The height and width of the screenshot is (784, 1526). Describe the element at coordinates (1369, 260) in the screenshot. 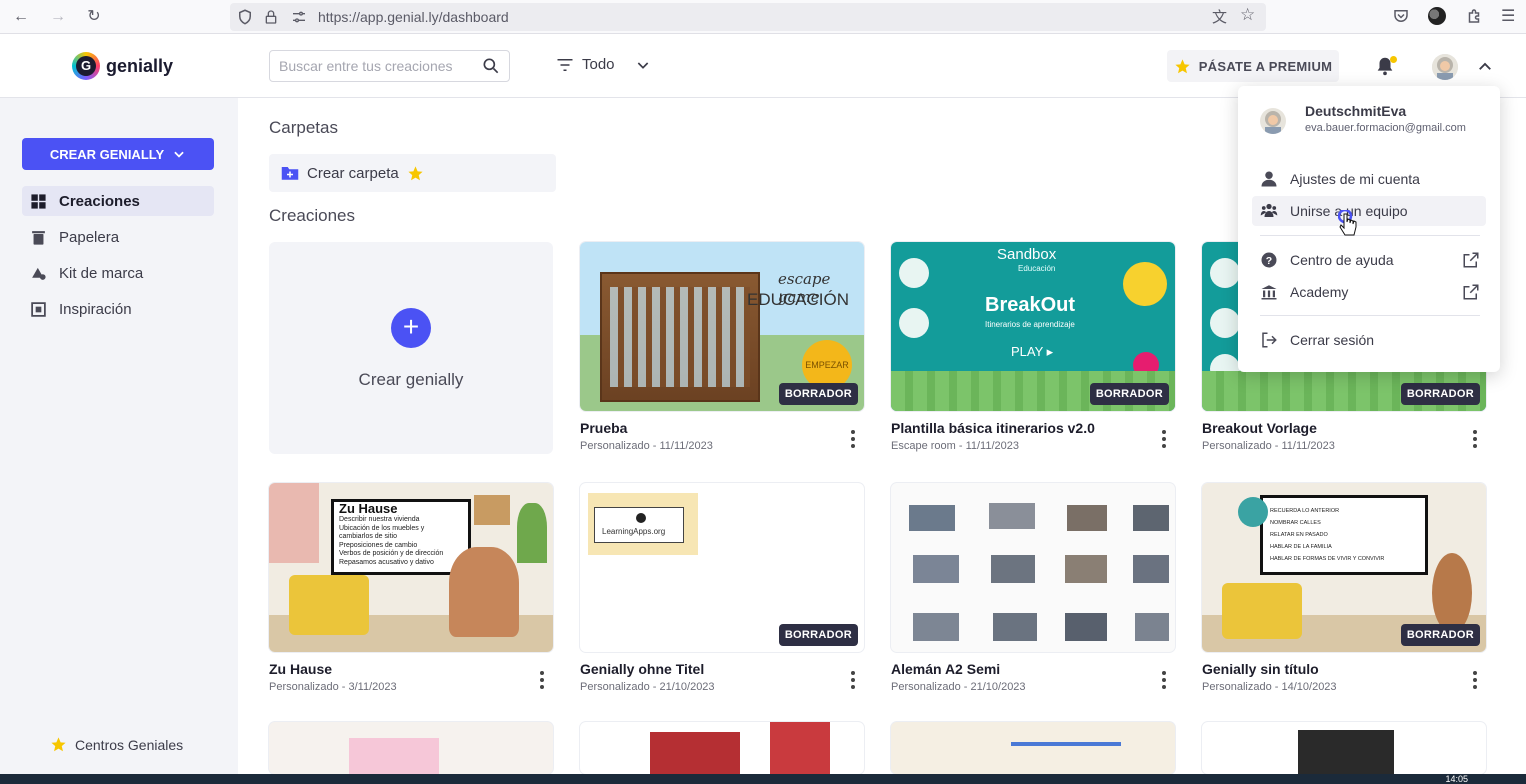

I see `menu-item-help-center: ? Centro de ayuda` at that location.